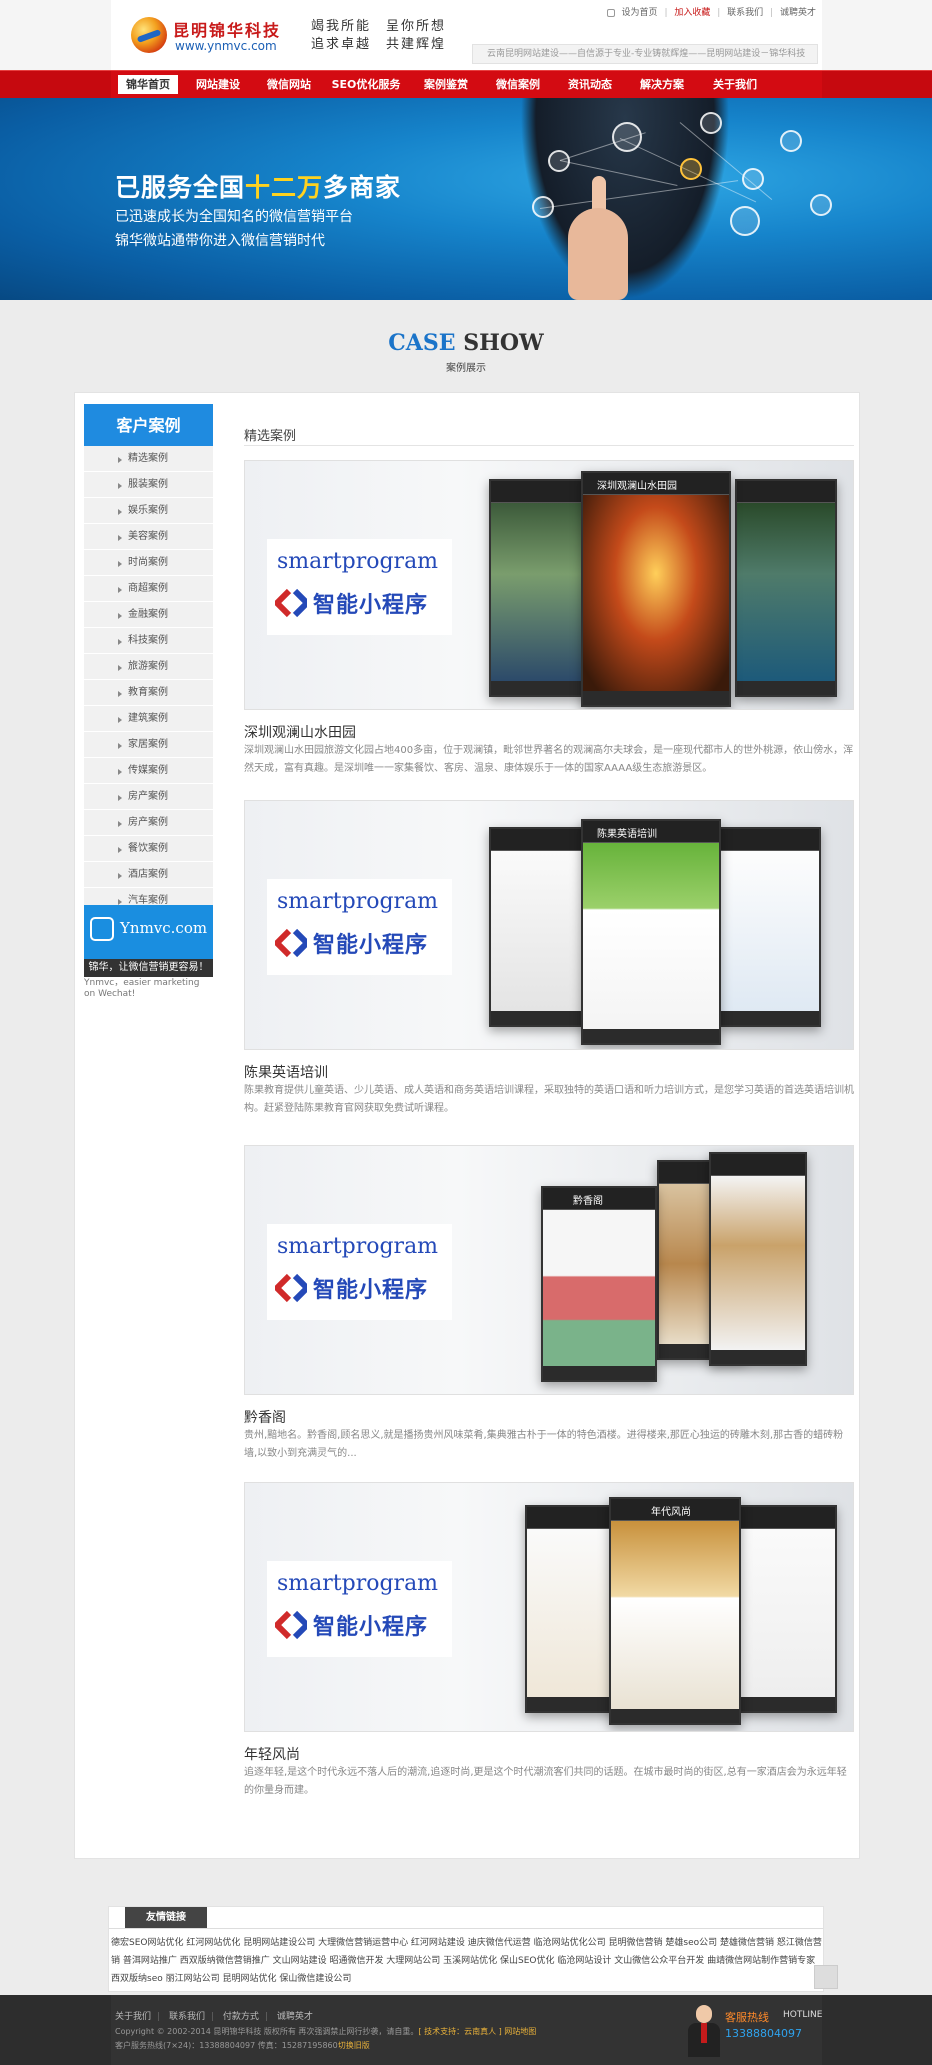  Describe the element at coordinates (590, 84) in the screenshot. I see `nav-item-news: 资讯动态` at that location.